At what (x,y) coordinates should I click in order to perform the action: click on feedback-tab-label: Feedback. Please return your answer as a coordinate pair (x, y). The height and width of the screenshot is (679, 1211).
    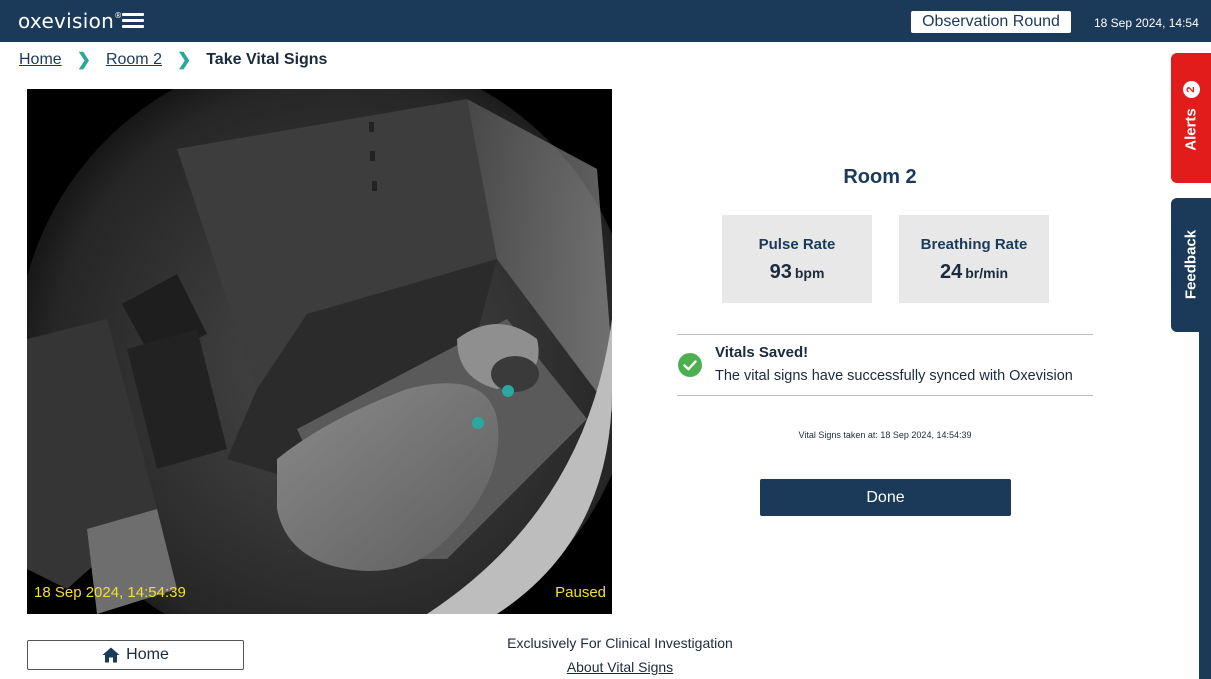
    Looking at the image, I should click on (1191, 264).